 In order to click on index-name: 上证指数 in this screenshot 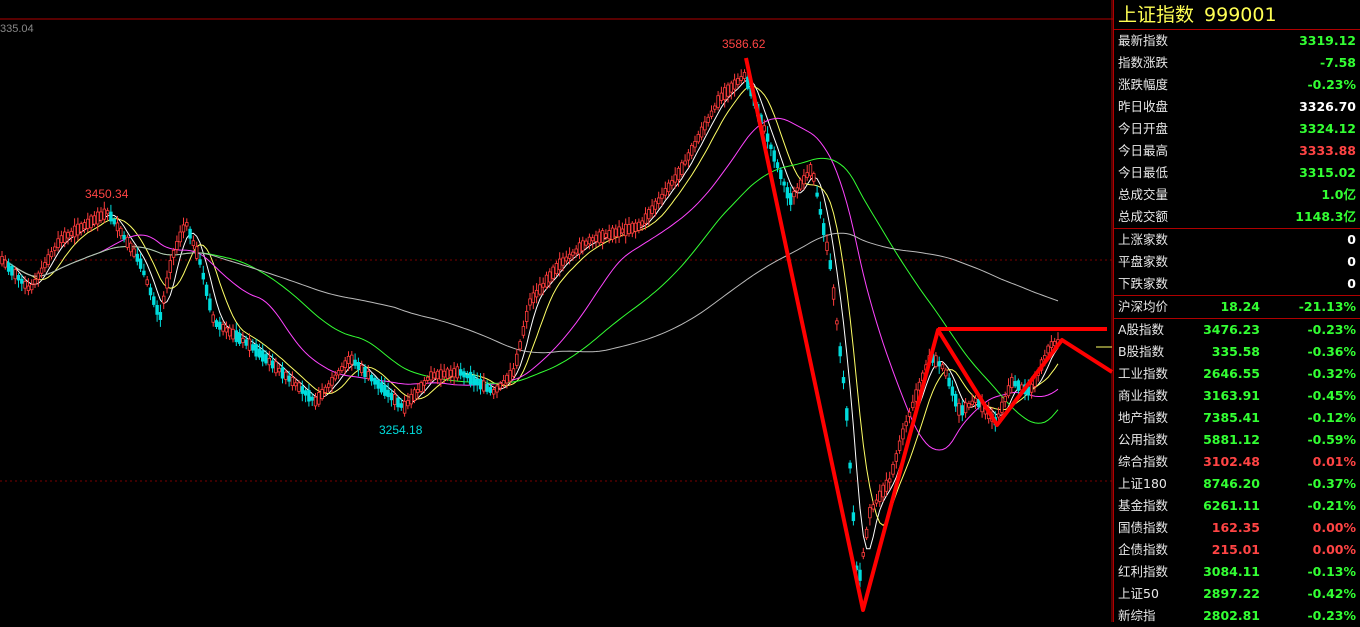, I will do `click(1156, 15)`.